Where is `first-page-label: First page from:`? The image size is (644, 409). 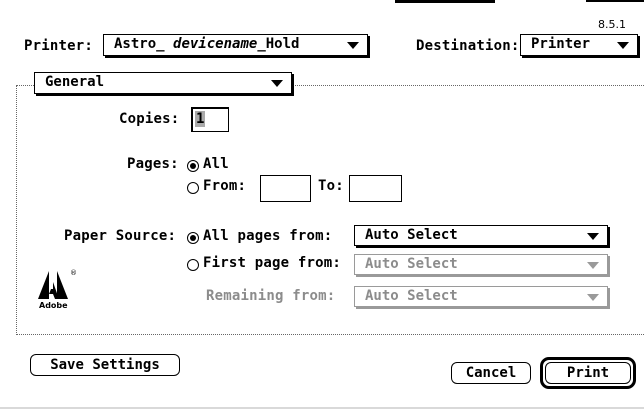 first-page-label: First page from: is located at coordinates (272, 263).